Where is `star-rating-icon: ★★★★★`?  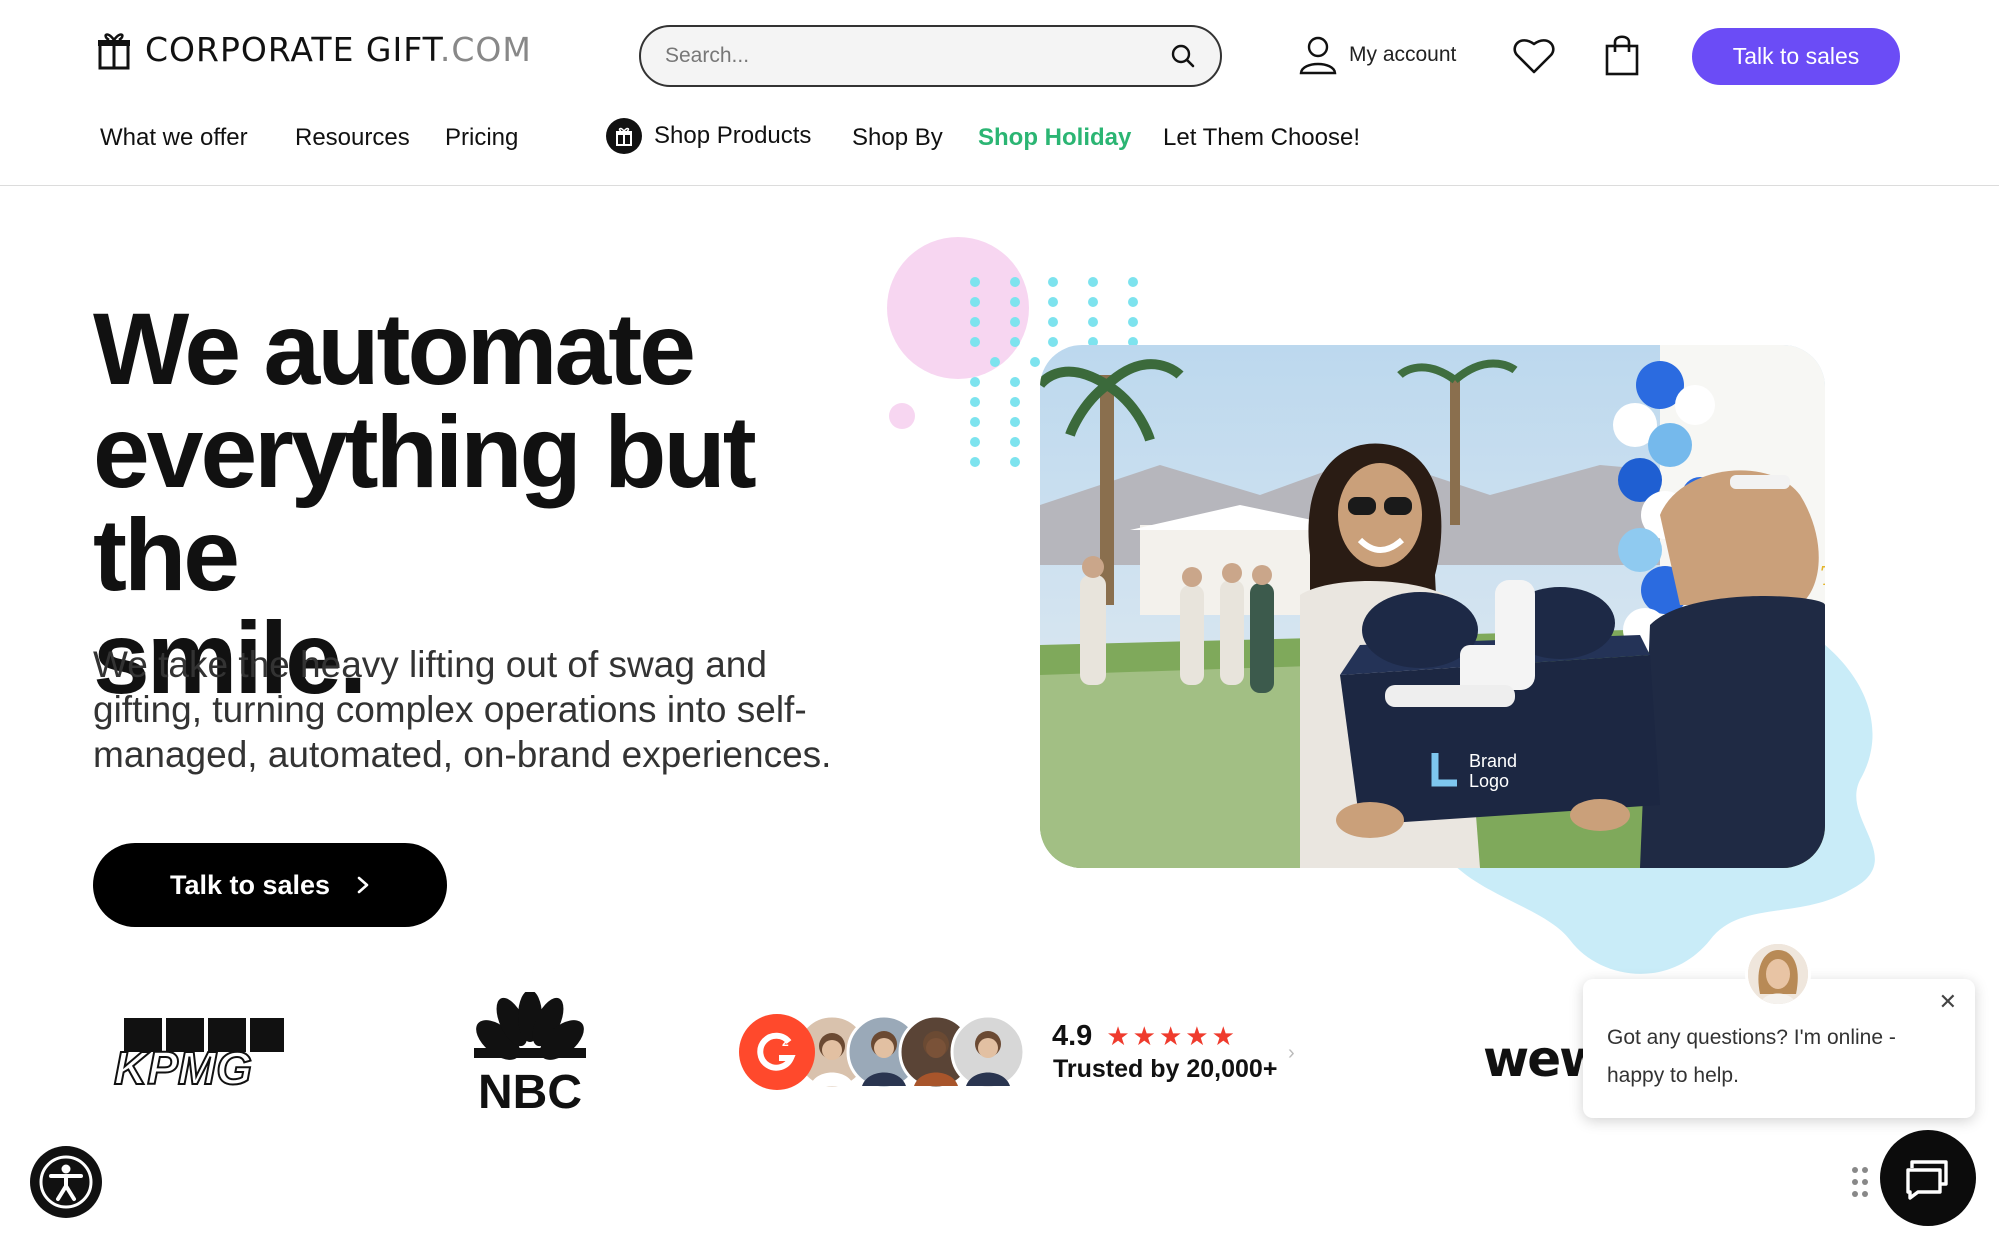
star-rating-icon: ★★★★★ is located at coordinates (1172, 1036).